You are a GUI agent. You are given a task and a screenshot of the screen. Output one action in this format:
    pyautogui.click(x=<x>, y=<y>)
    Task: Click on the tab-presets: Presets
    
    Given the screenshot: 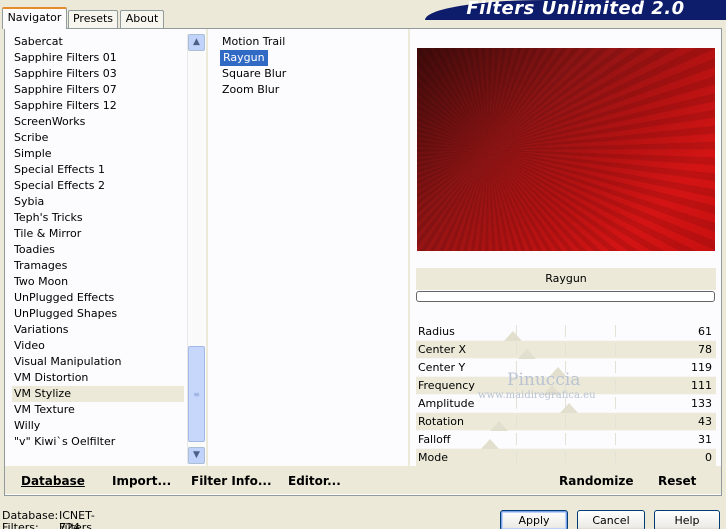 What is the action you would take?
    pyautogui.click(x=93, y=19)
    